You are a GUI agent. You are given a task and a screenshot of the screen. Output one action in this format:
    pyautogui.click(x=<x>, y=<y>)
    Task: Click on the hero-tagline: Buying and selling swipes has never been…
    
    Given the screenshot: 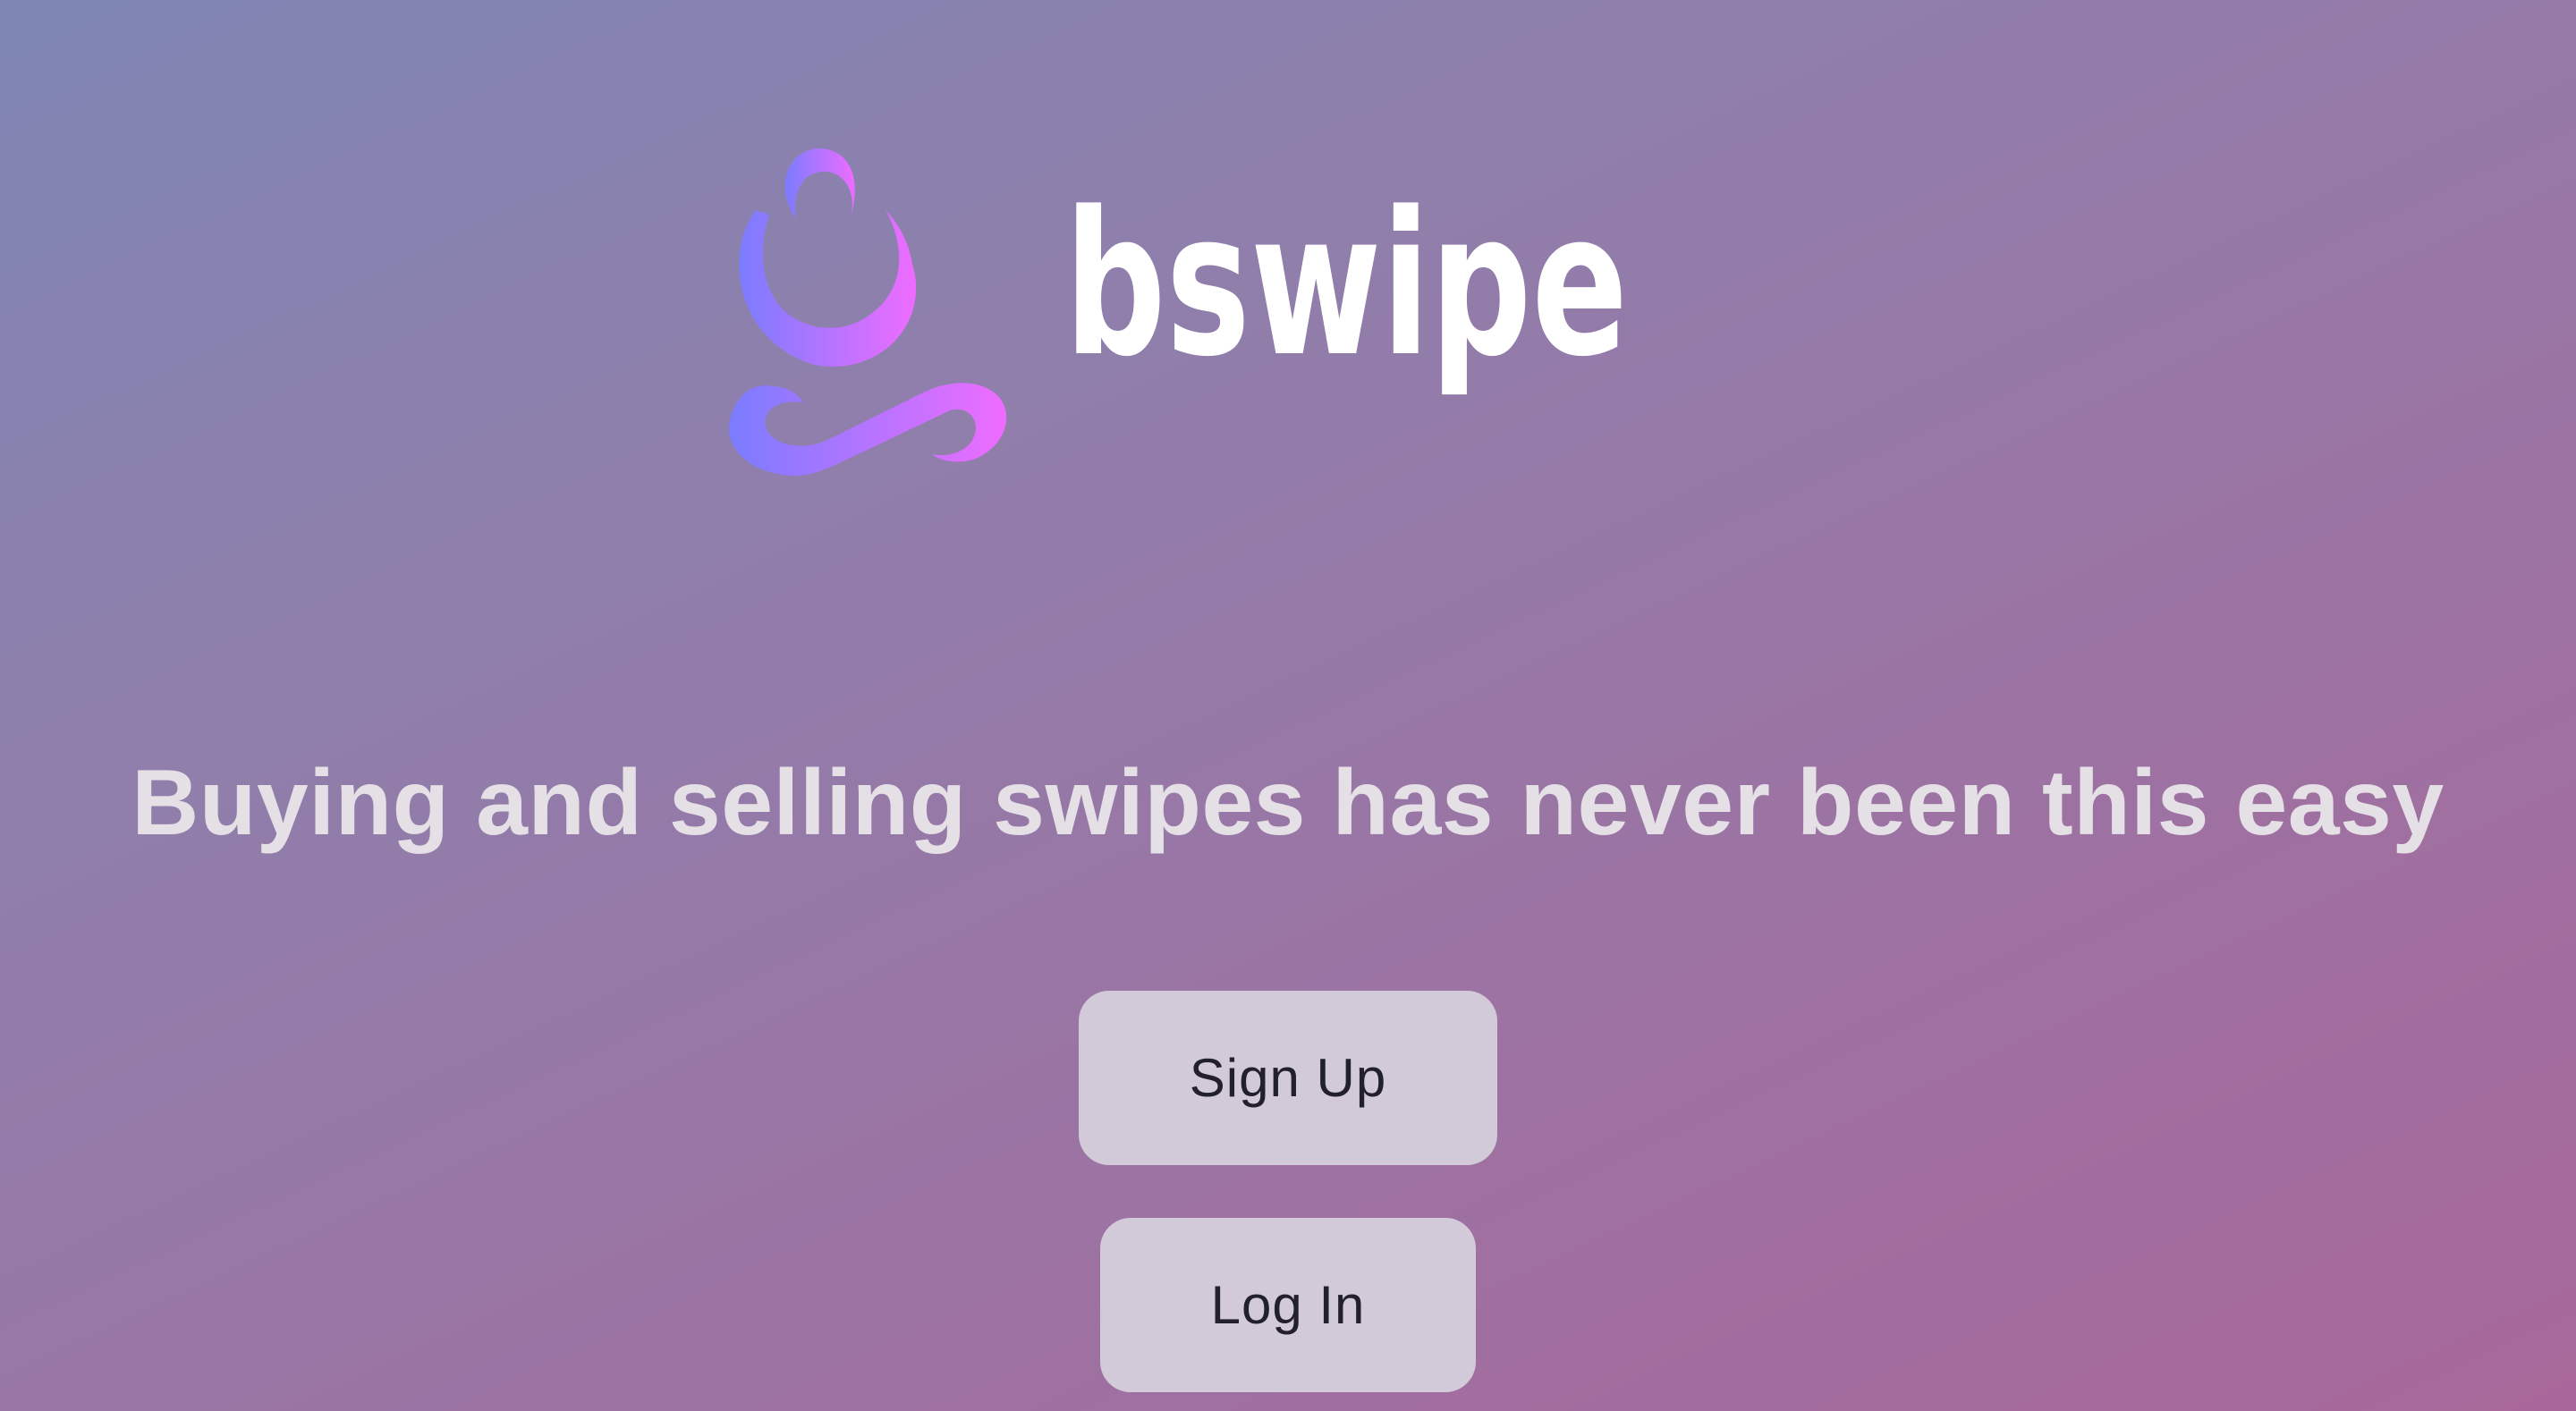 What is the action you would take?
    pyautogui.click(x=1288, y=803)
    